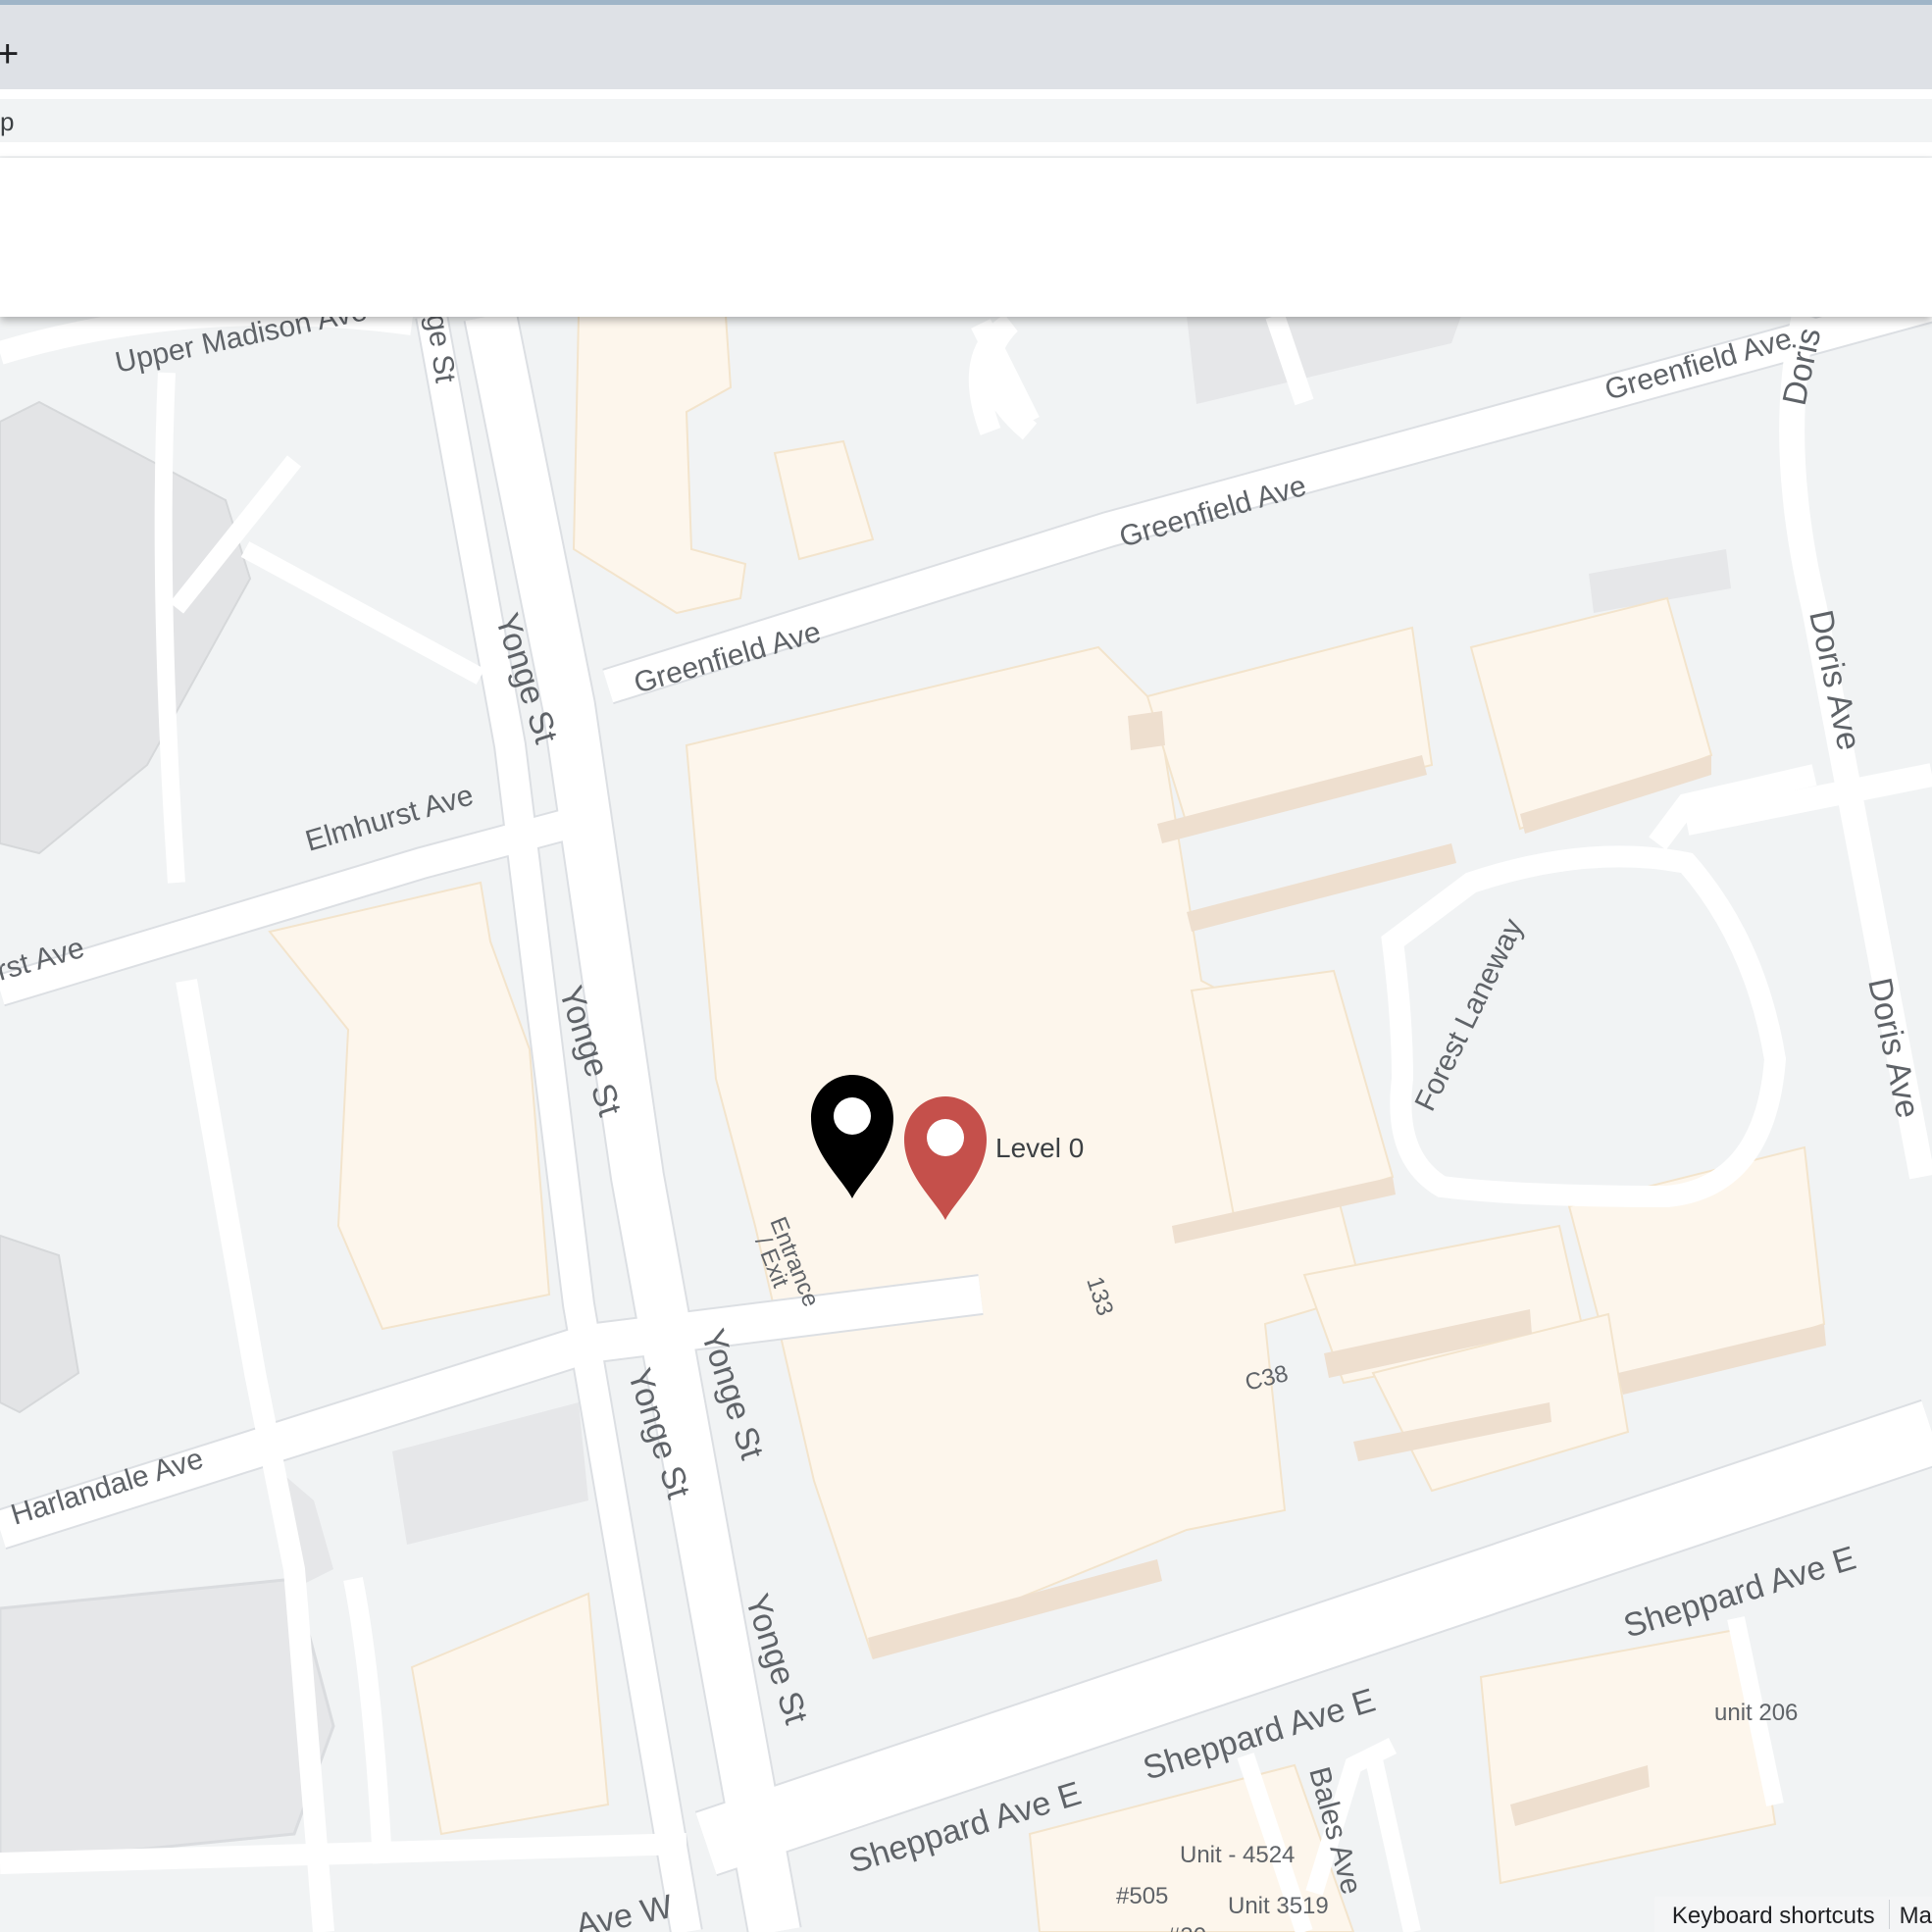 The height and width of the screenshot is (1932, 1932). I want to click on keyboard-shortcuts-link: Keyboard shortcuts, so click(1771, 1915).